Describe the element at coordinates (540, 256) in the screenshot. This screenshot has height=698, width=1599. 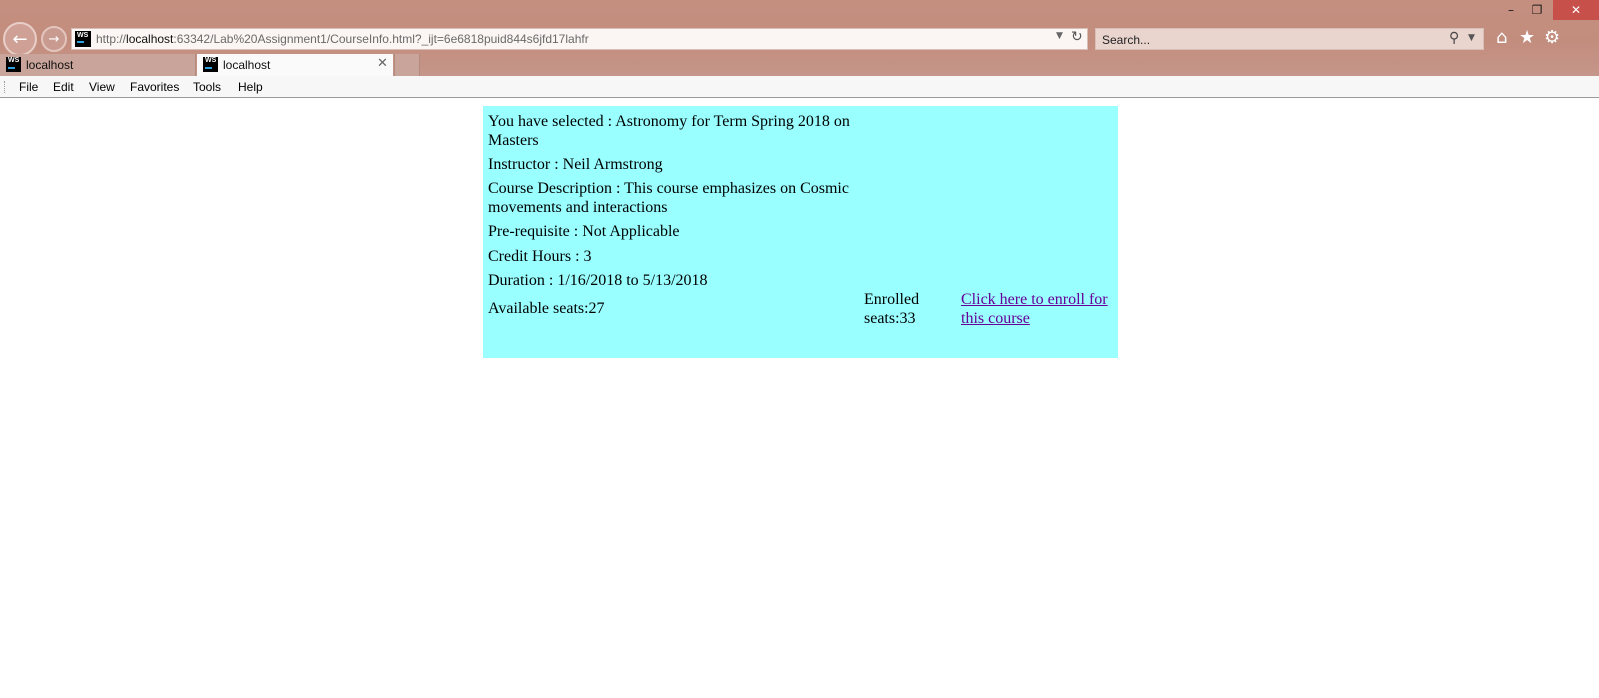
I see `credit-hours-text: Credit Hours : 3` at that location.